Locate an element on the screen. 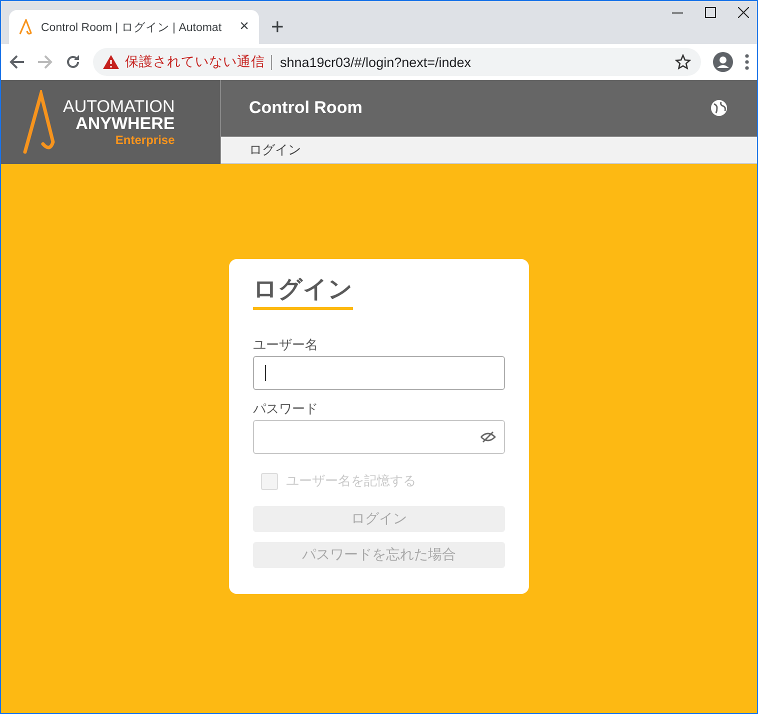 The width and height of the screenshot is (758, 714). globe-icon is located at coordinates (719, 108).